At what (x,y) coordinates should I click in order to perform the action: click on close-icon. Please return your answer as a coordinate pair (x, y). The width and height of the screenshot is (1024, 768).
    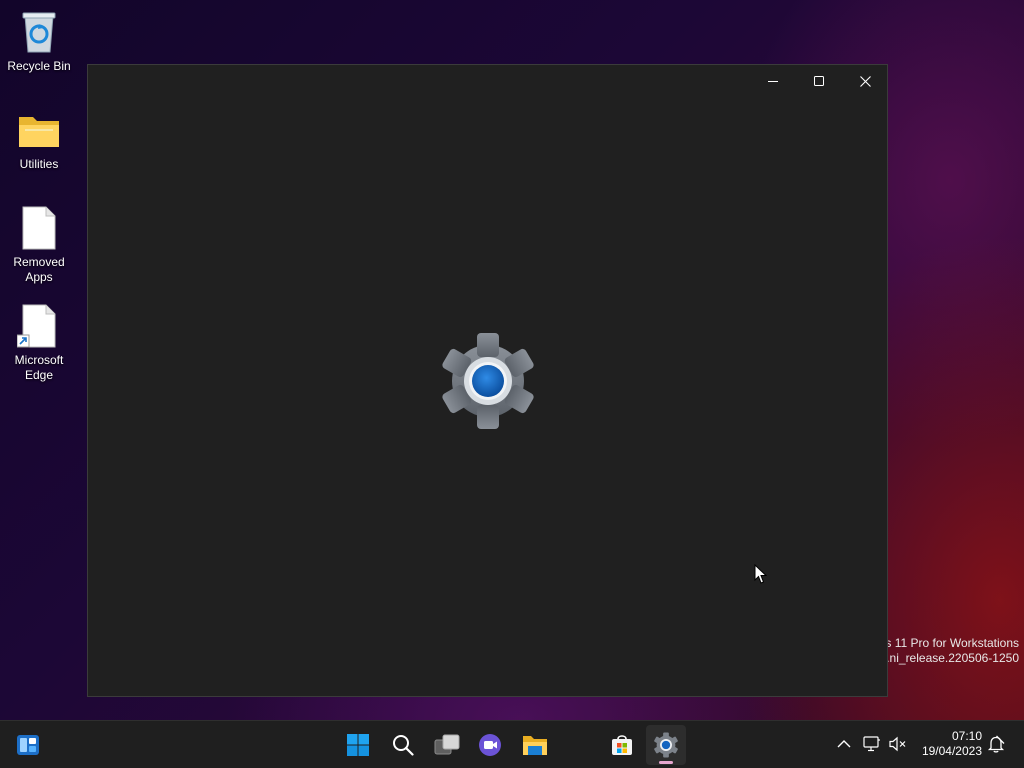
    Looking at the image, I should click on (865, 81).